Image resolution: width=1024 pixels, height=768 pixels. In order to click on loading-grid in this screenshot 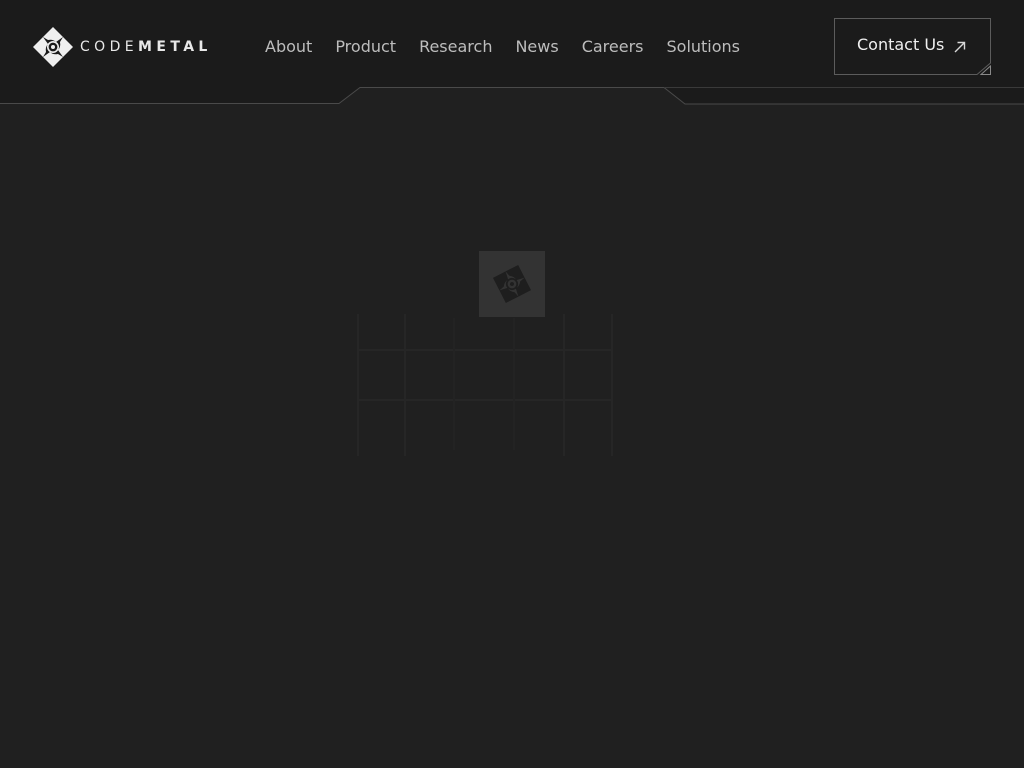, I will do `click(485, 353)`.